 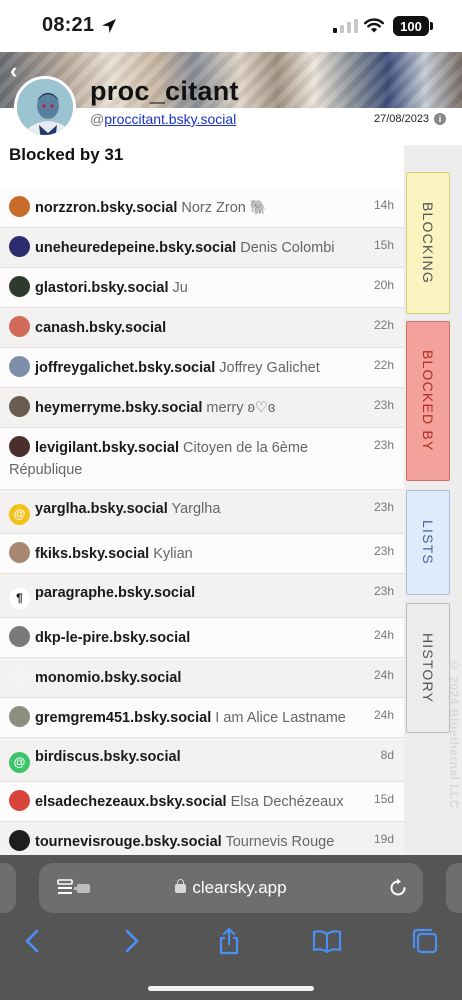 I want to click on list-item: fkiks.bsky.social Kylian 23h, so click(x=202, y=554).